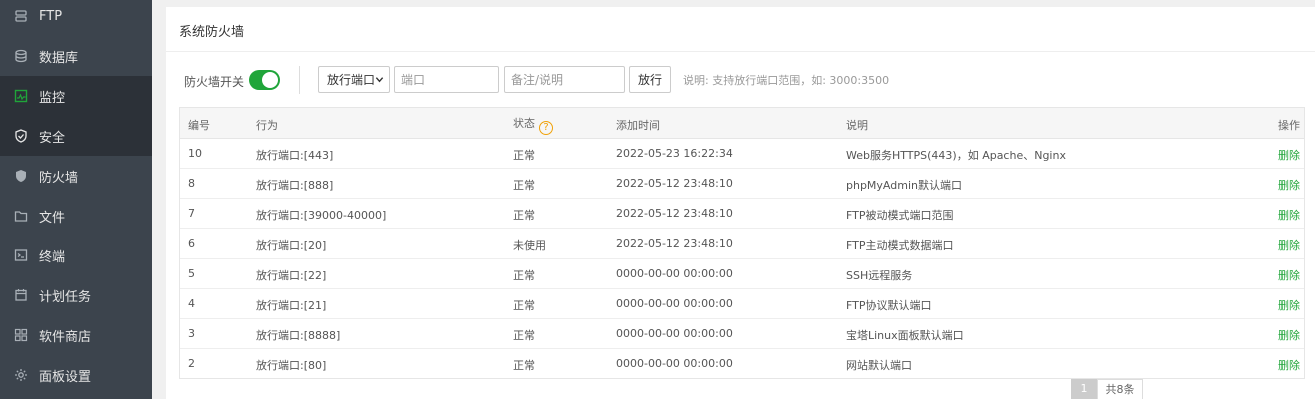 The height and width of the screenshot is (399, 1315). What do you see at coordinates (291, 305) in the screenshot?
I see `cell-action: 放行端口:[21]` at bounding box center [291, 305].